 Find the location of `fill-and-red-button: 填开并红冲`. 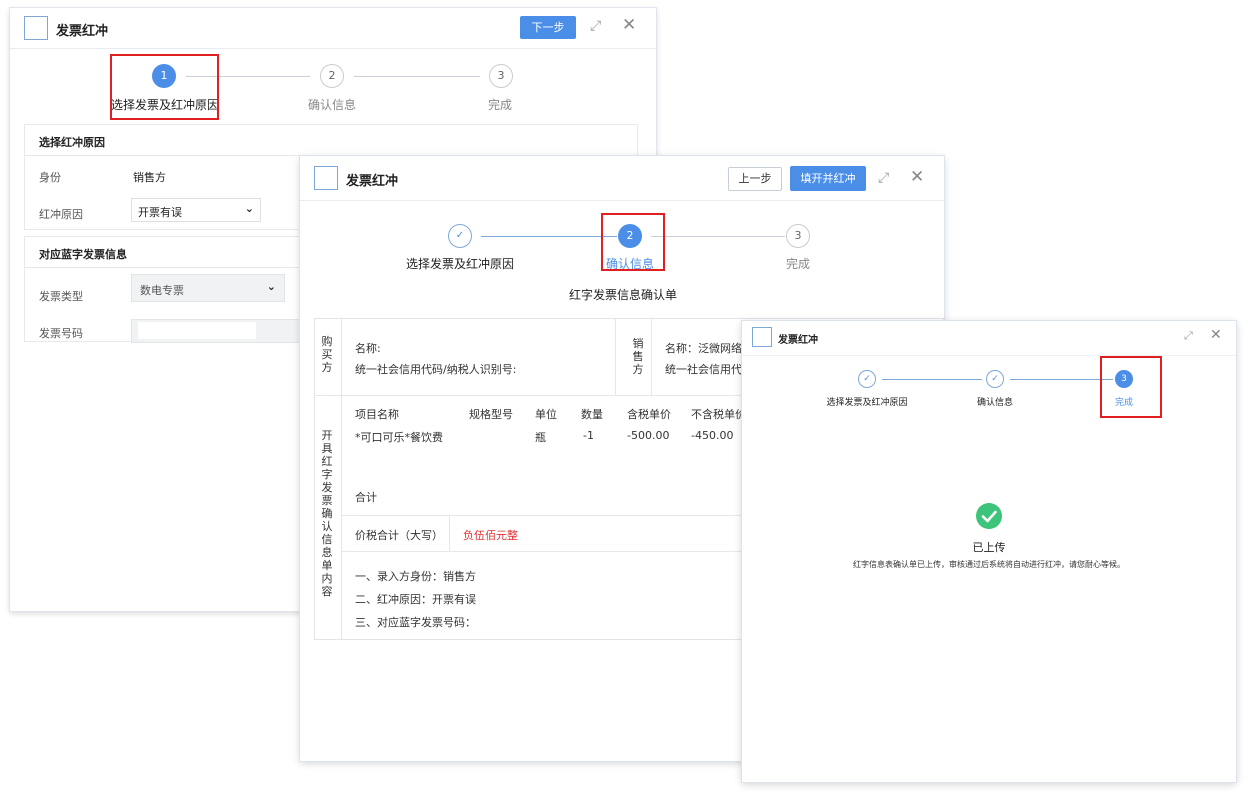

fill-and-red-button: 填开并红冲 is located at coordinates (828, 178).